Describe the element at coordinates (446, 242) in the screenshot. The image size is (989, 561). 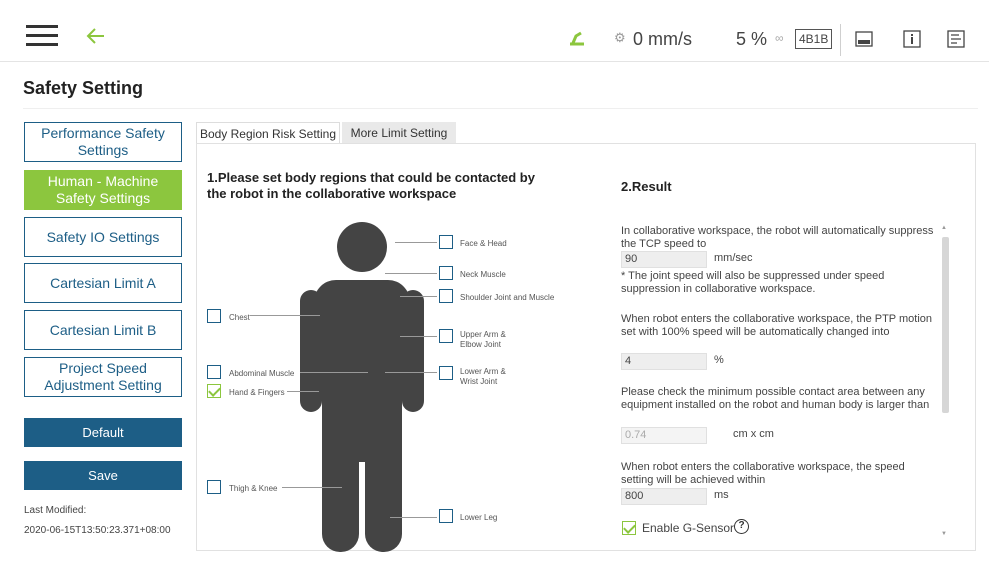
I see `face-head-checkbox` at that location.